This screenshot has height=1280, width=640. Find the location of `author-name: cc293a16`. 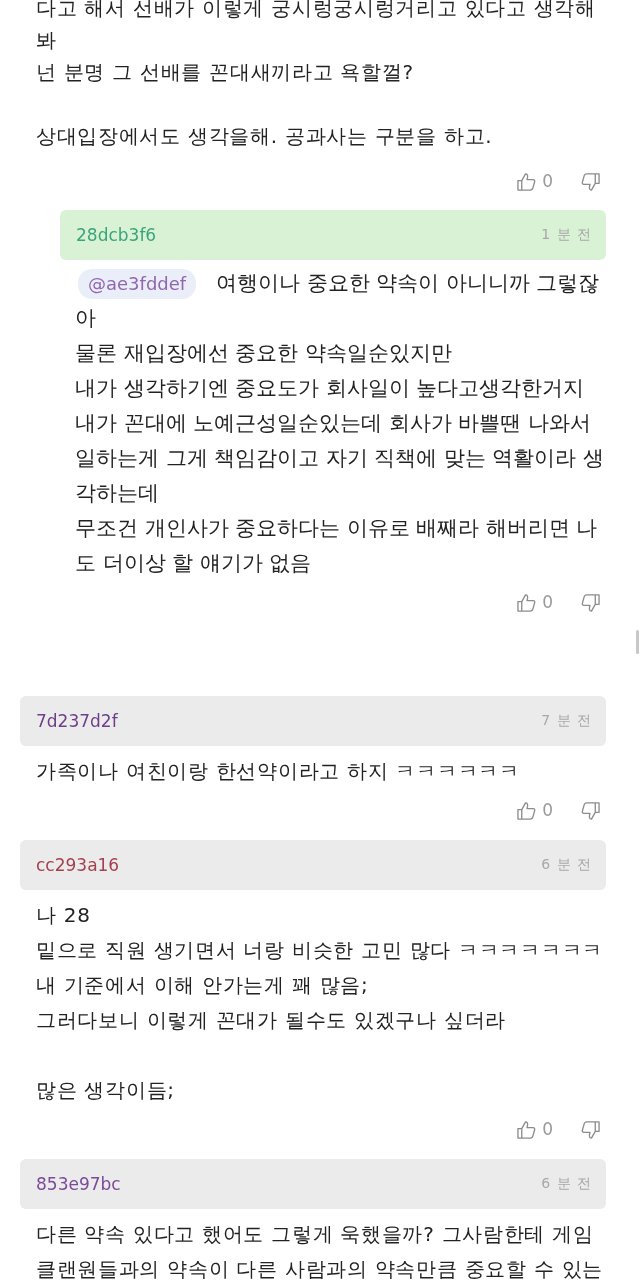

author-name: cc293a16 is located at coordinates (78, 865).